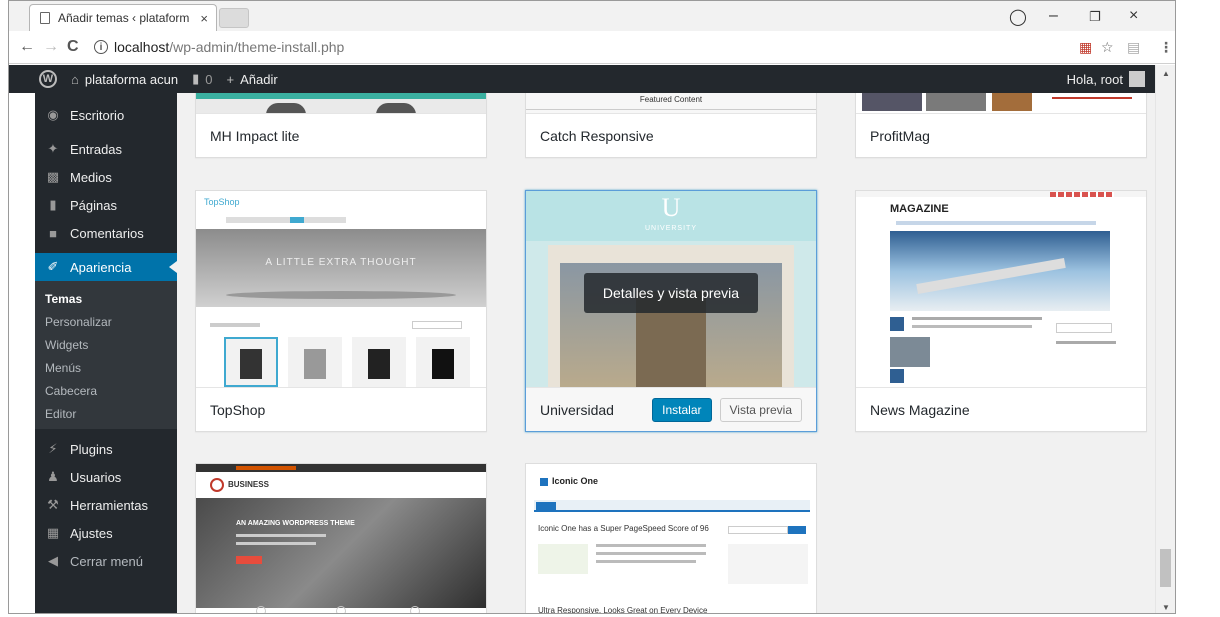  I want to click on theme-name: Catch Responsive, so click(671, 135).